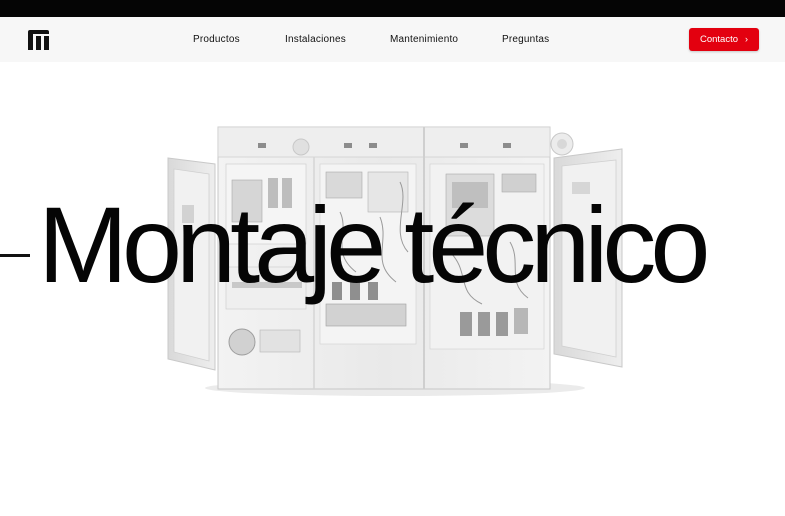 The height and width of the screenshot is (516, 785). I want to click on brand-logo-icon, so click(38, 40).